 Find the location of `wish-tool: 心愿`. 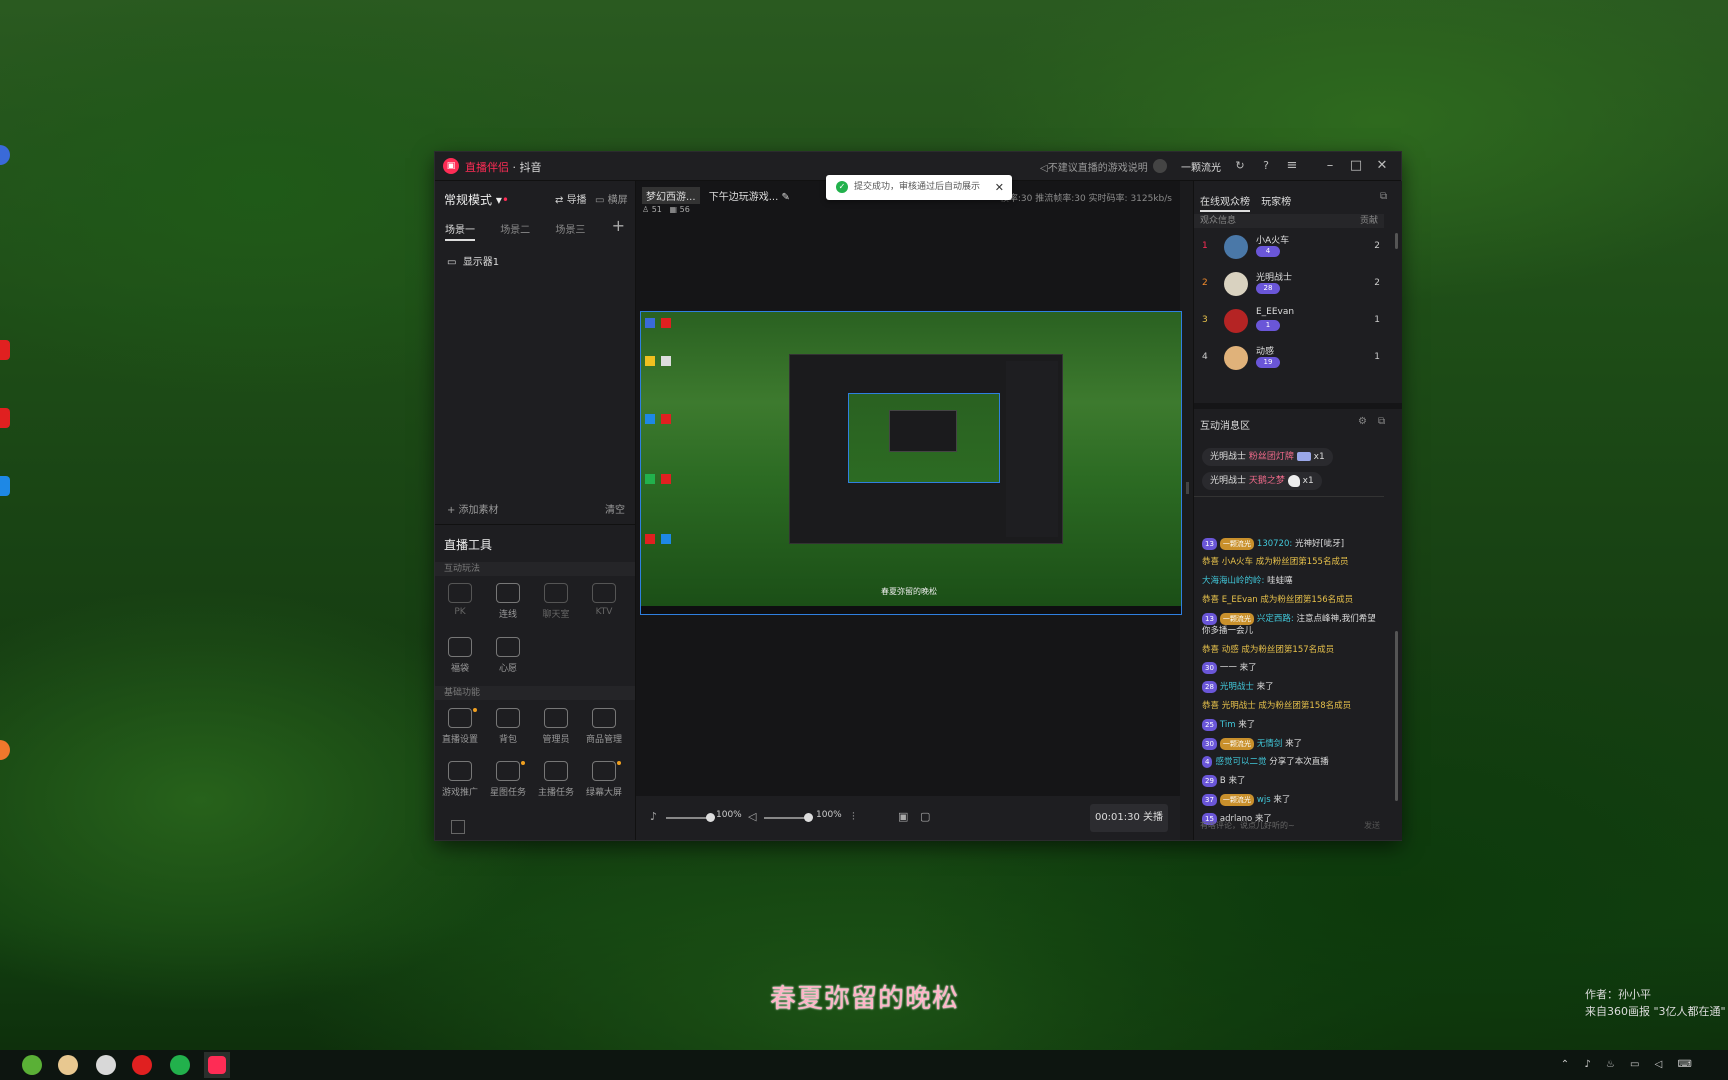

wish-tool: 心愿 is located at coordinates (508, 655).